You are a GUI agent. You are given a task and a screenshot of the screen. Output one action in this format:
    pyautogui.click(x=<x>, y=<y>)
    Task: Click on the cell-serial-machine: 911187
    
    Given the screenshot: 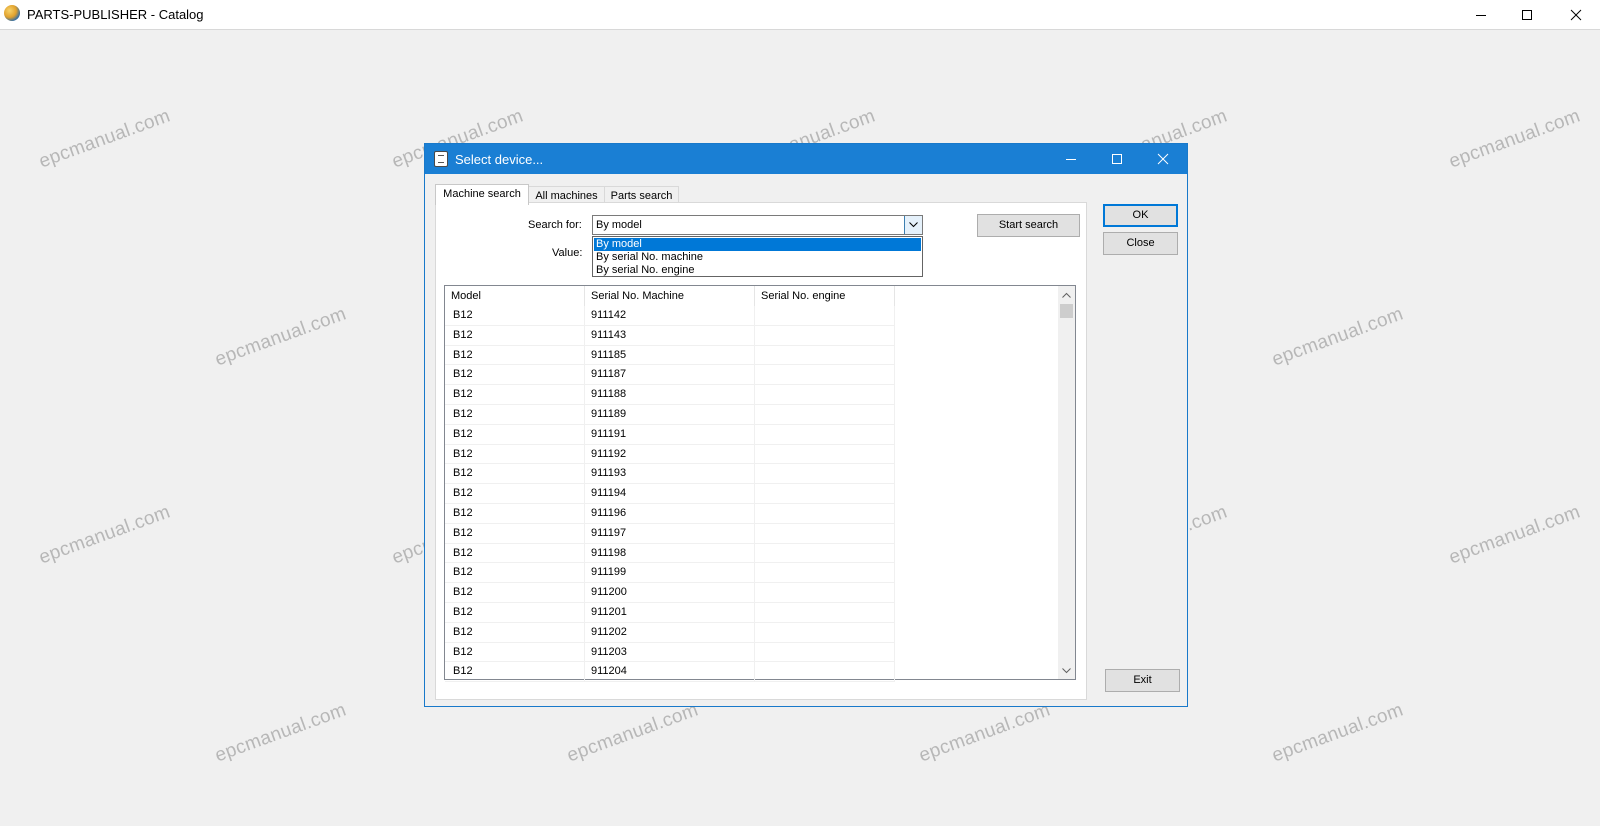 What is the action you would take?
    pyautogui.click(x=670, y=375)
    